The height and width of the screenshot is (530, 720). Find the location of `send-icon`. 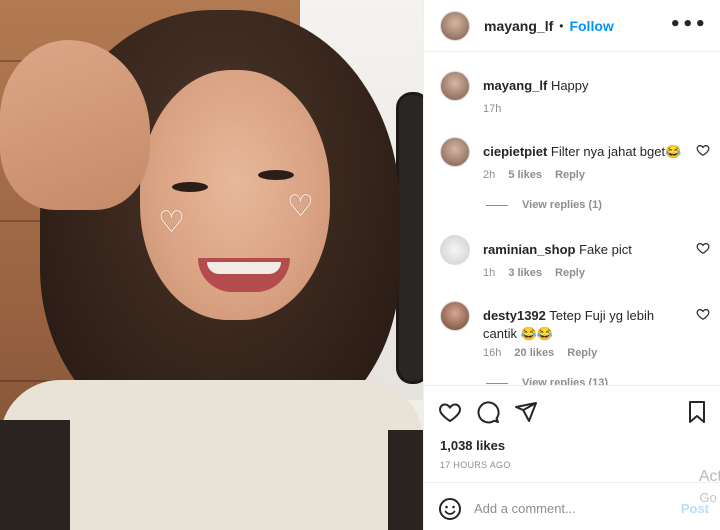

send-icon is located at coordinates (526, 412).